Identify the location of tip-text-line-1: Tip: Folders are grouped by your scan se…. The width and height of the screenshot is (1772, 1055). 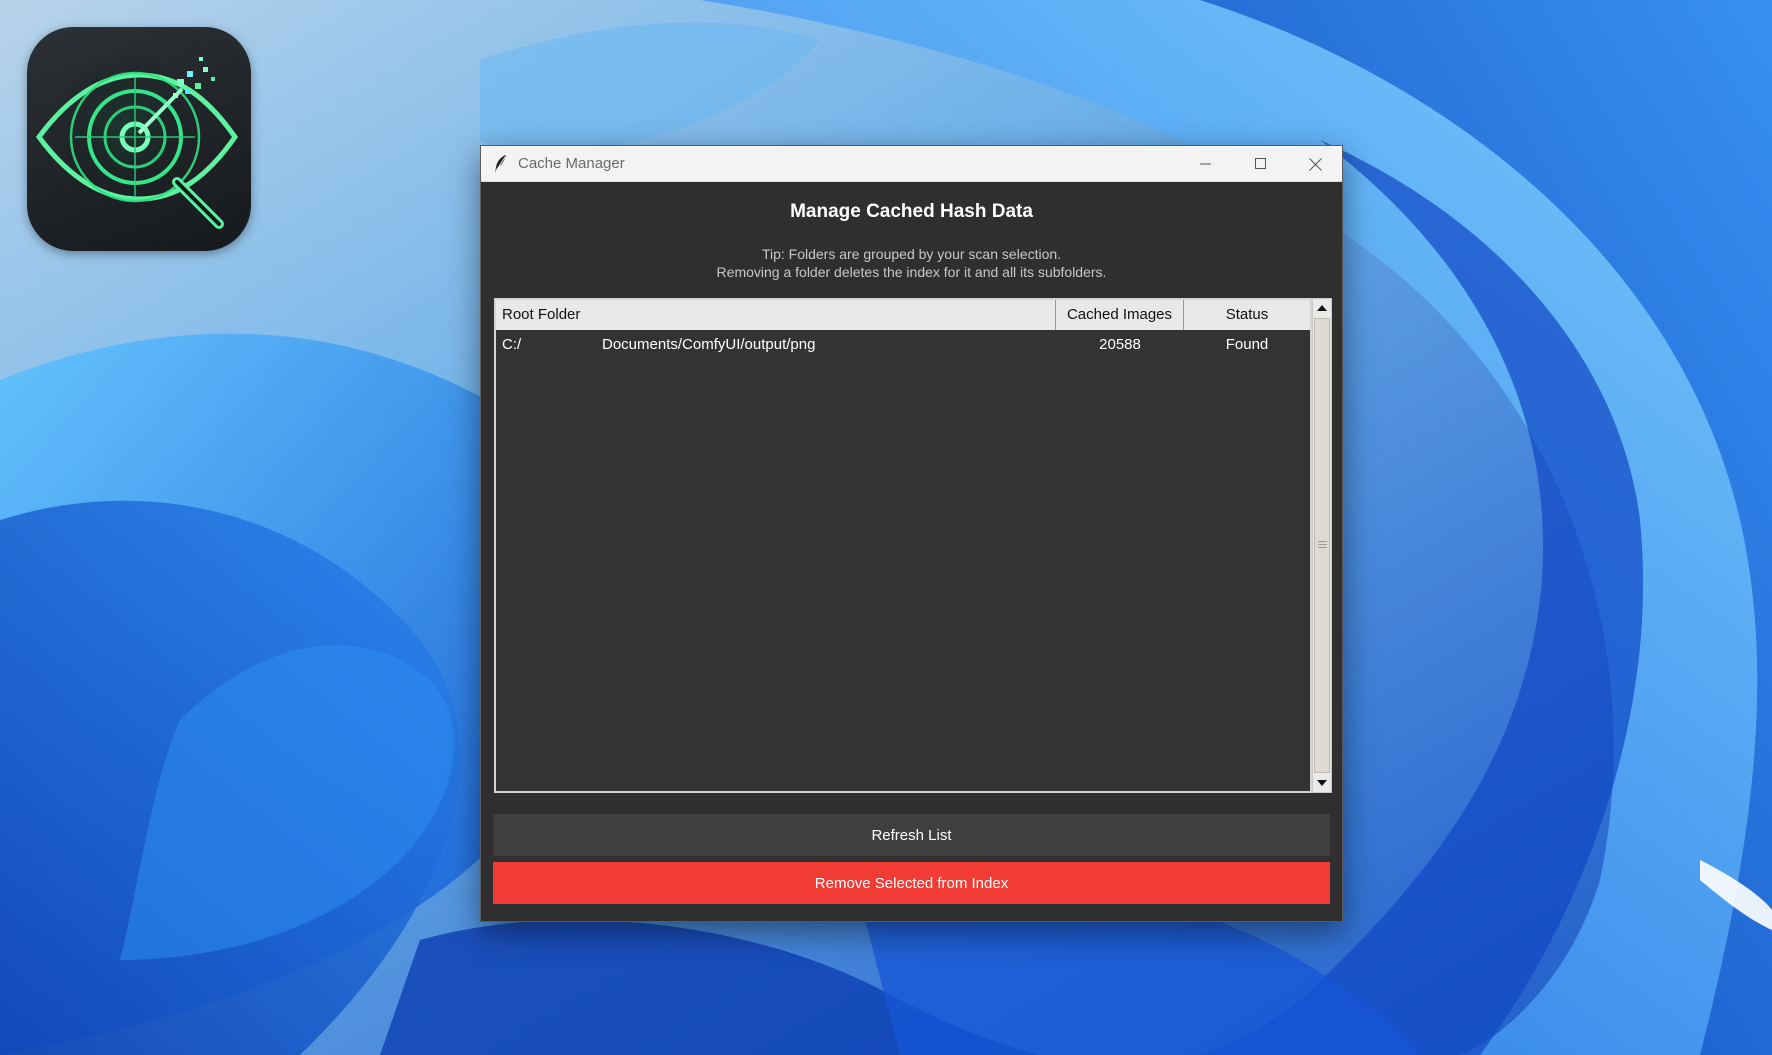
(911, 254).